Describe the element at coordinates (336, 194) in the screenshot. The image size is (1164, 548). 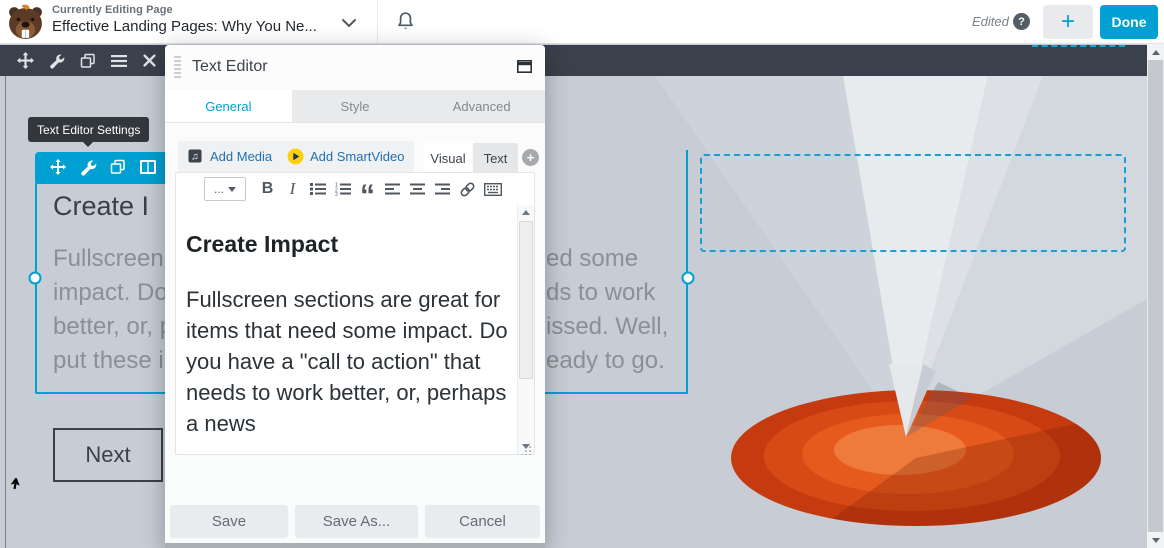
I see `svg-text: 3` at that location.